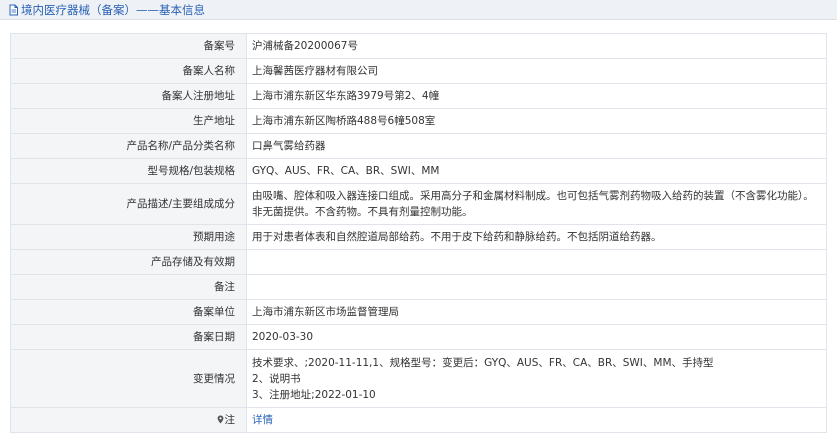 The width and height of the screenshot is (837, 433). Describe the element at coordinates (128, 287) in the screenshot. I see `remarks-label: 备注` at that location.